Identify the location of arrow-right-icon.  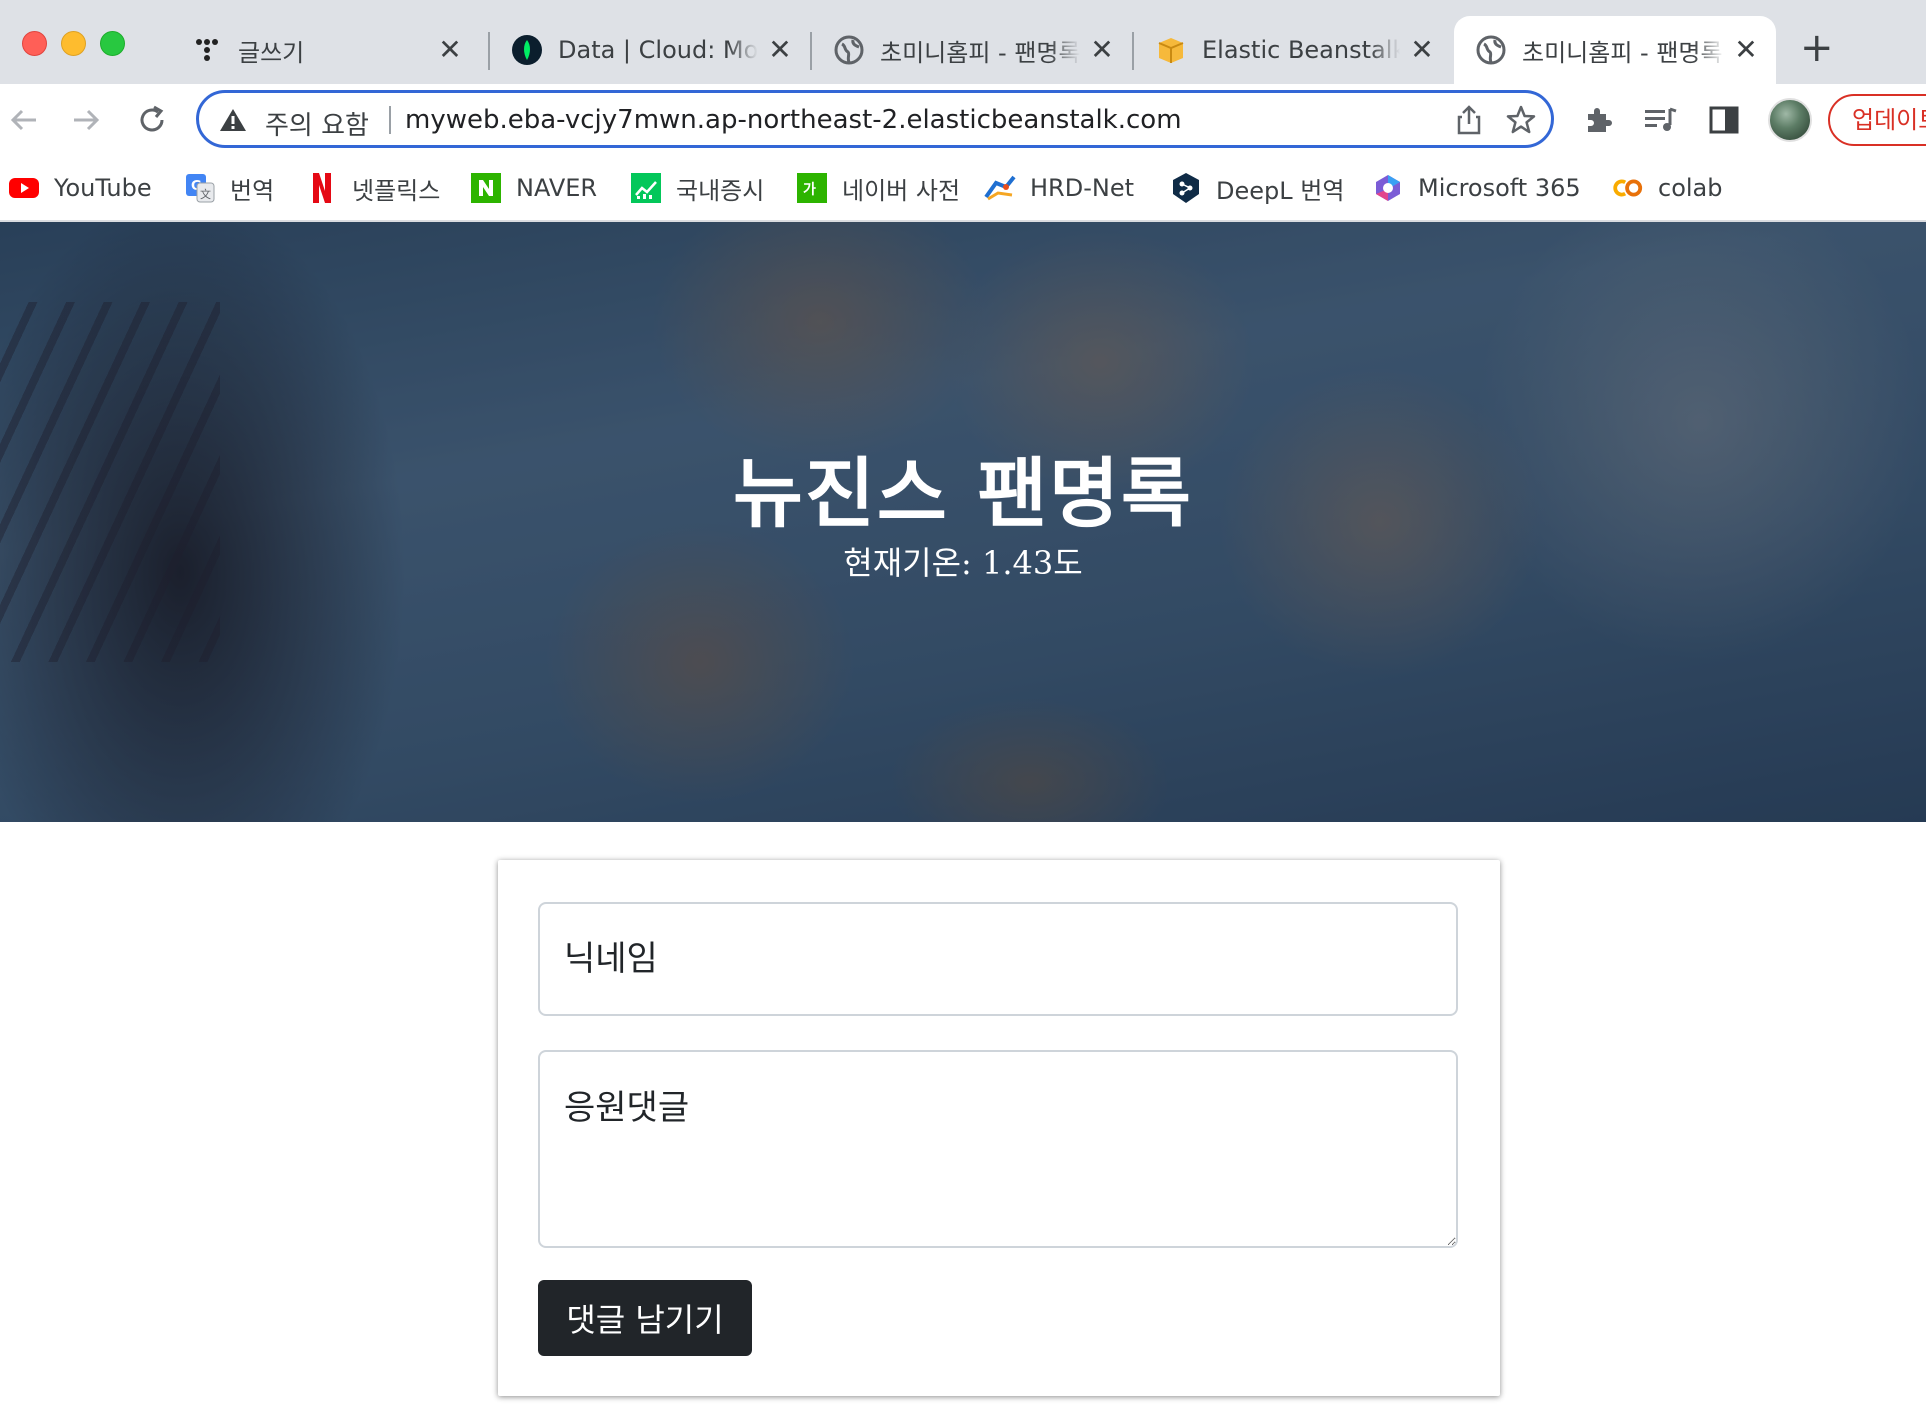
(87, 120).